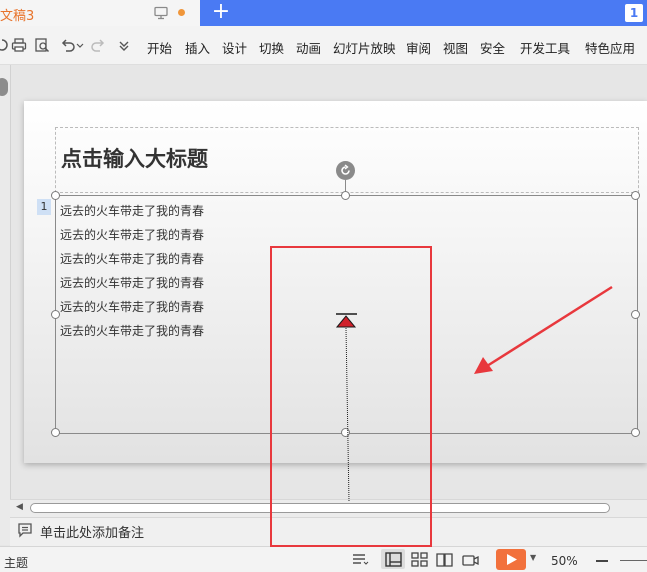  Describe the element at coordinates (470, 559) in the screenshot. I see `camera-icon` at that location.